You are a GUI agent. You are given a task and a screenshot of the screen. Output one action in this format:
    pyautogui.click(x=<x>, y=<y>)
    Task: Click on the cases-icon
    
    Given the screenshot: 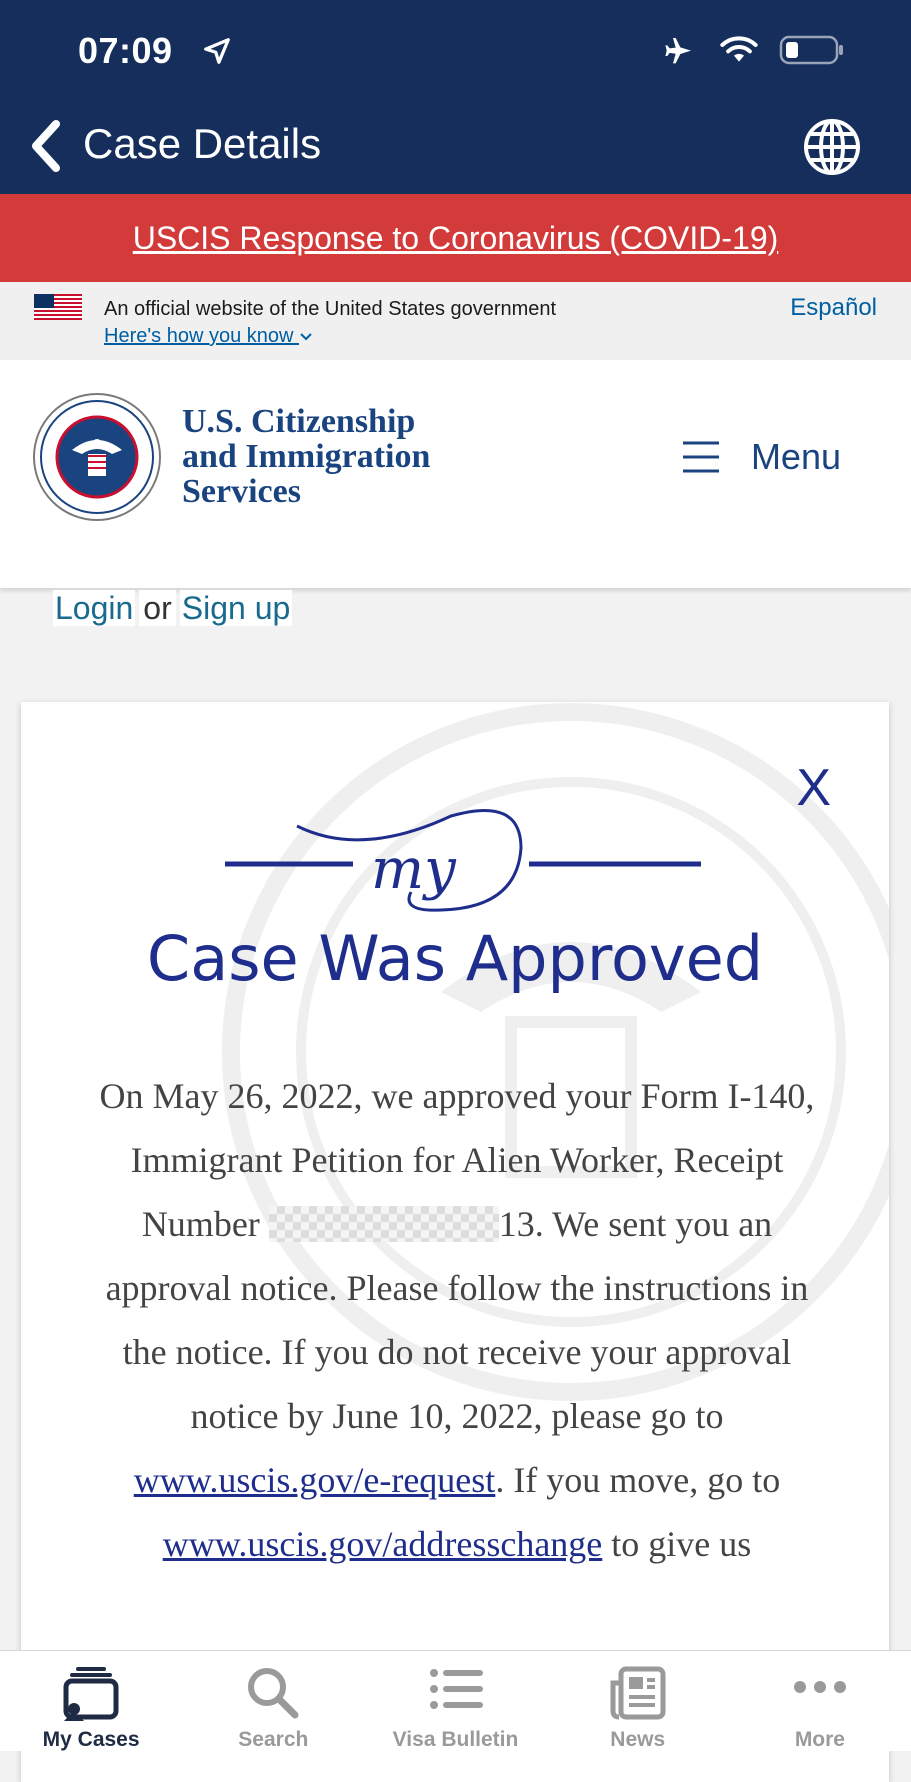 What is the action you would take?
    pyautogui.click(x=91, y=1694)
    